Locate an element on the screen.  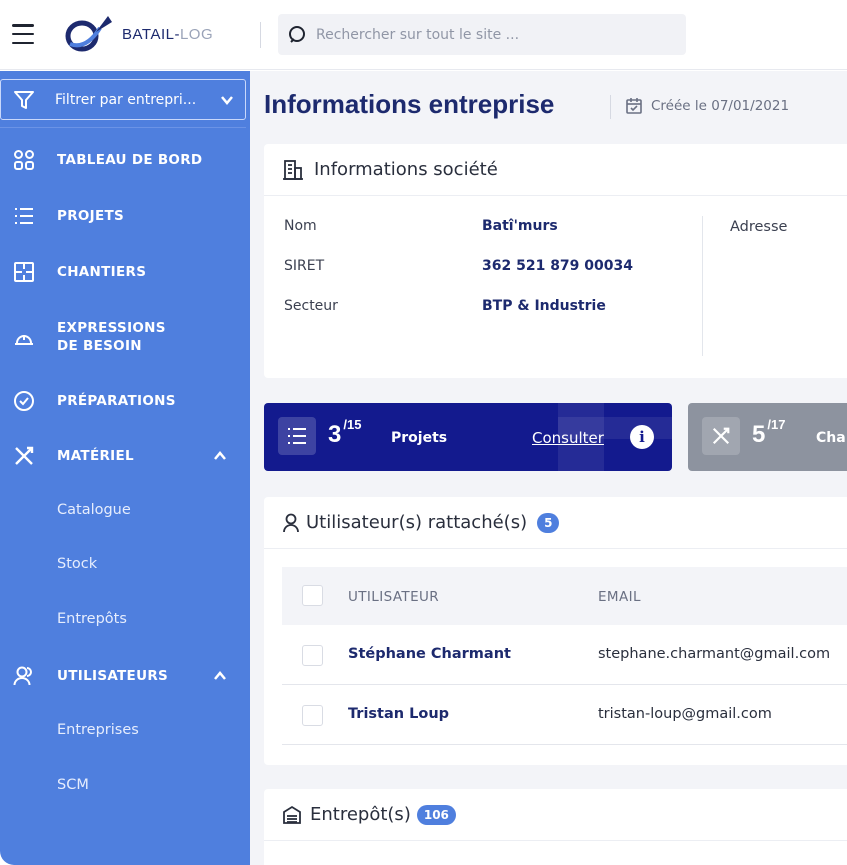
column-header-email: EMAIL is located at coordinates (619, 597).